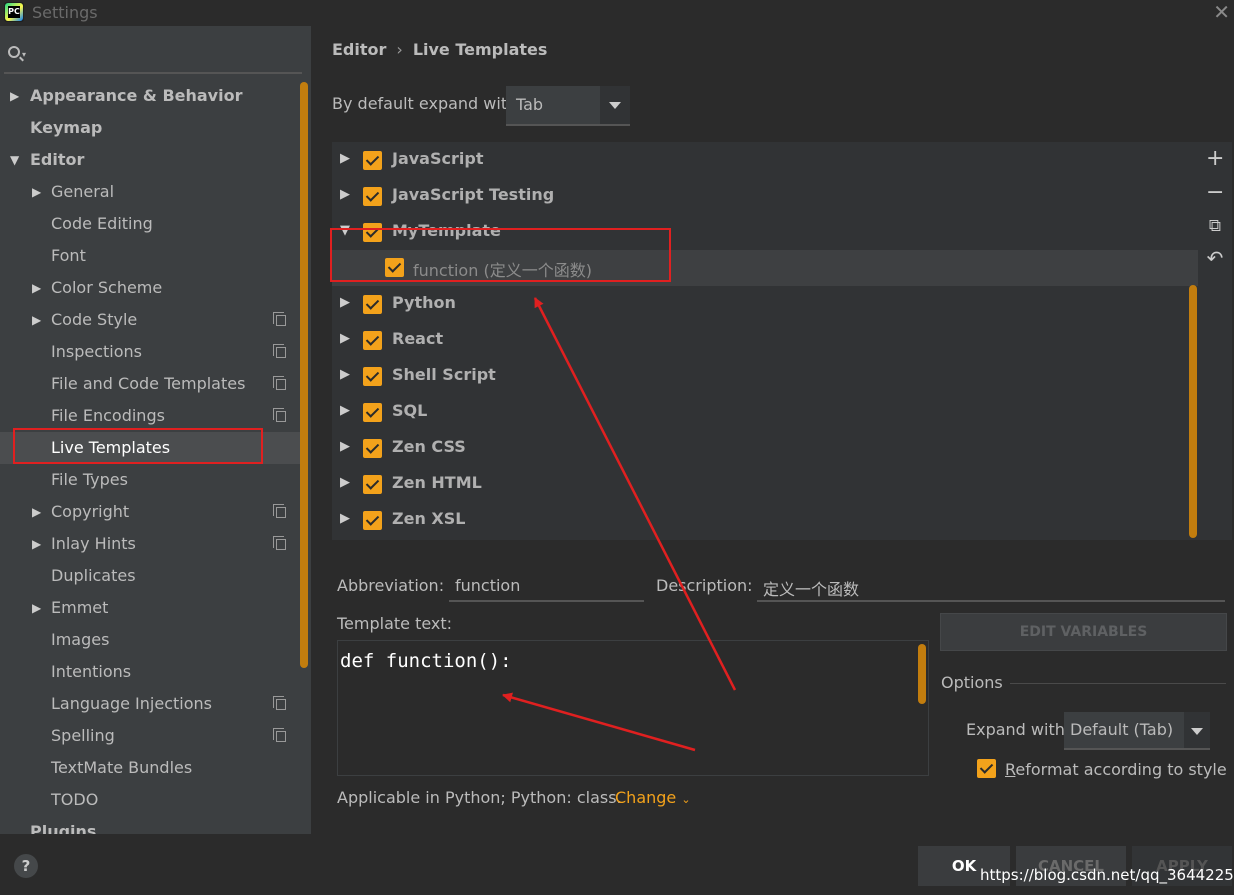 The width and height of the screenshot is (1234, 895). I want to click on template-group-name: JavaScript, so click(438, 158).